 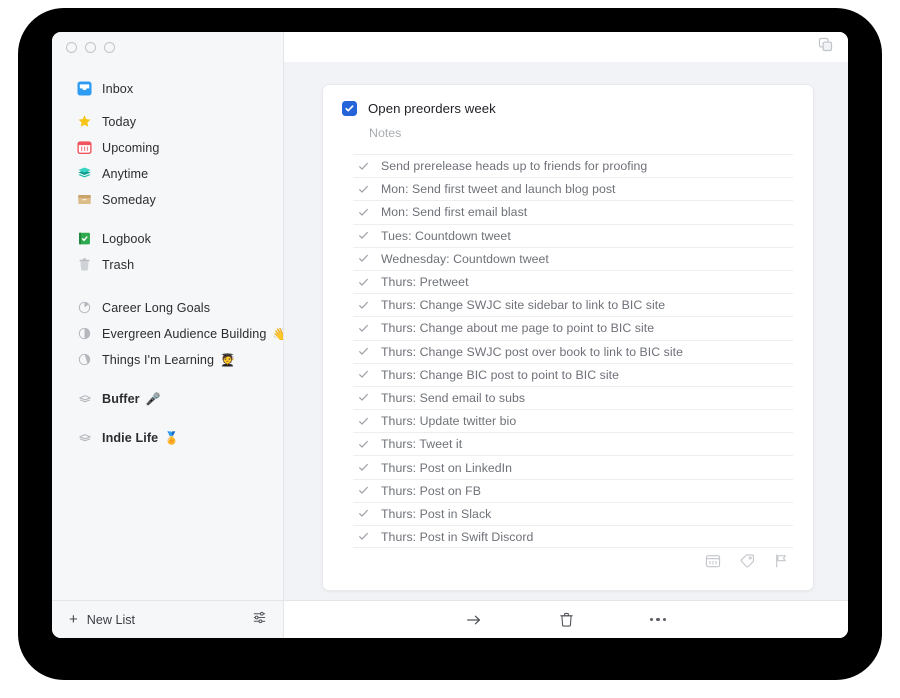 What do you see at coordinates (130, 437) in the screenshot?
I see `sidebar-item-label: Indie Life` at bounding box center [130, 437].